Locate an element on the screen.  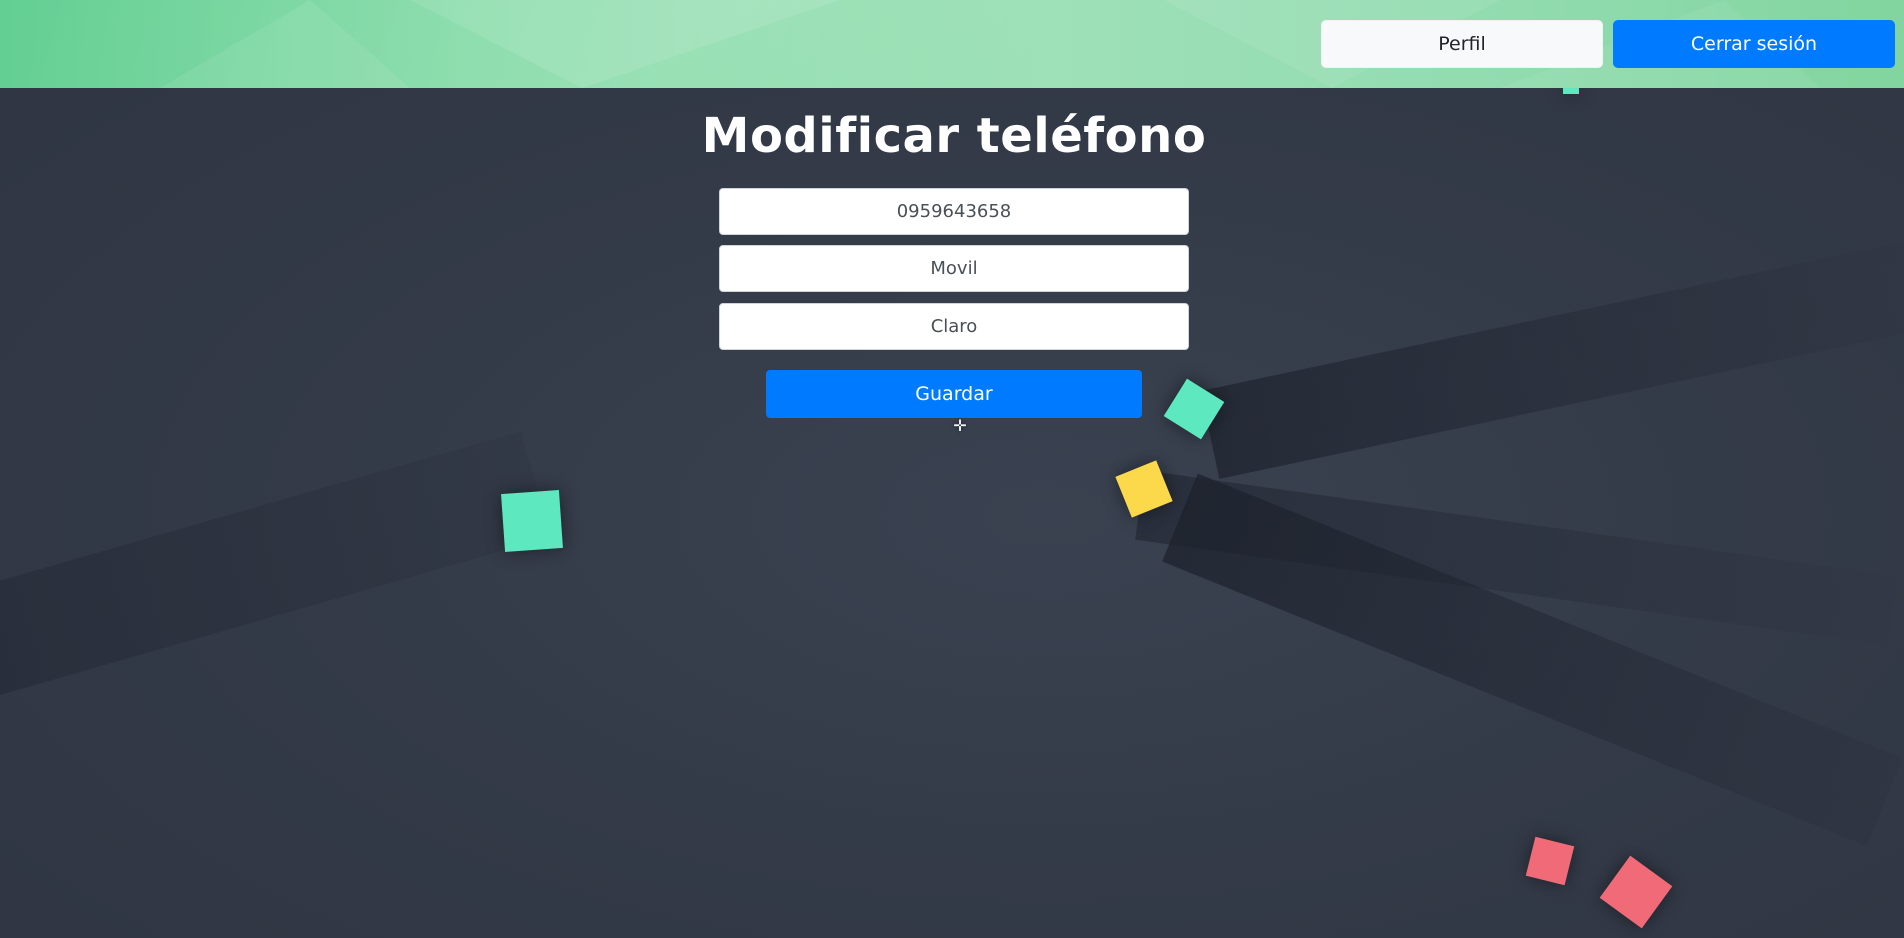
move-cursor-icon: ✛ is located at coordinates (960, 425).